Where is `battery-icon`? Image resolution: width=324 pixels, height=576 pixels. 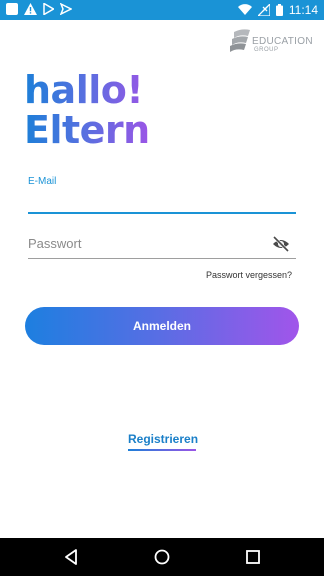 battery-icon is located at coordinates (279, 10).